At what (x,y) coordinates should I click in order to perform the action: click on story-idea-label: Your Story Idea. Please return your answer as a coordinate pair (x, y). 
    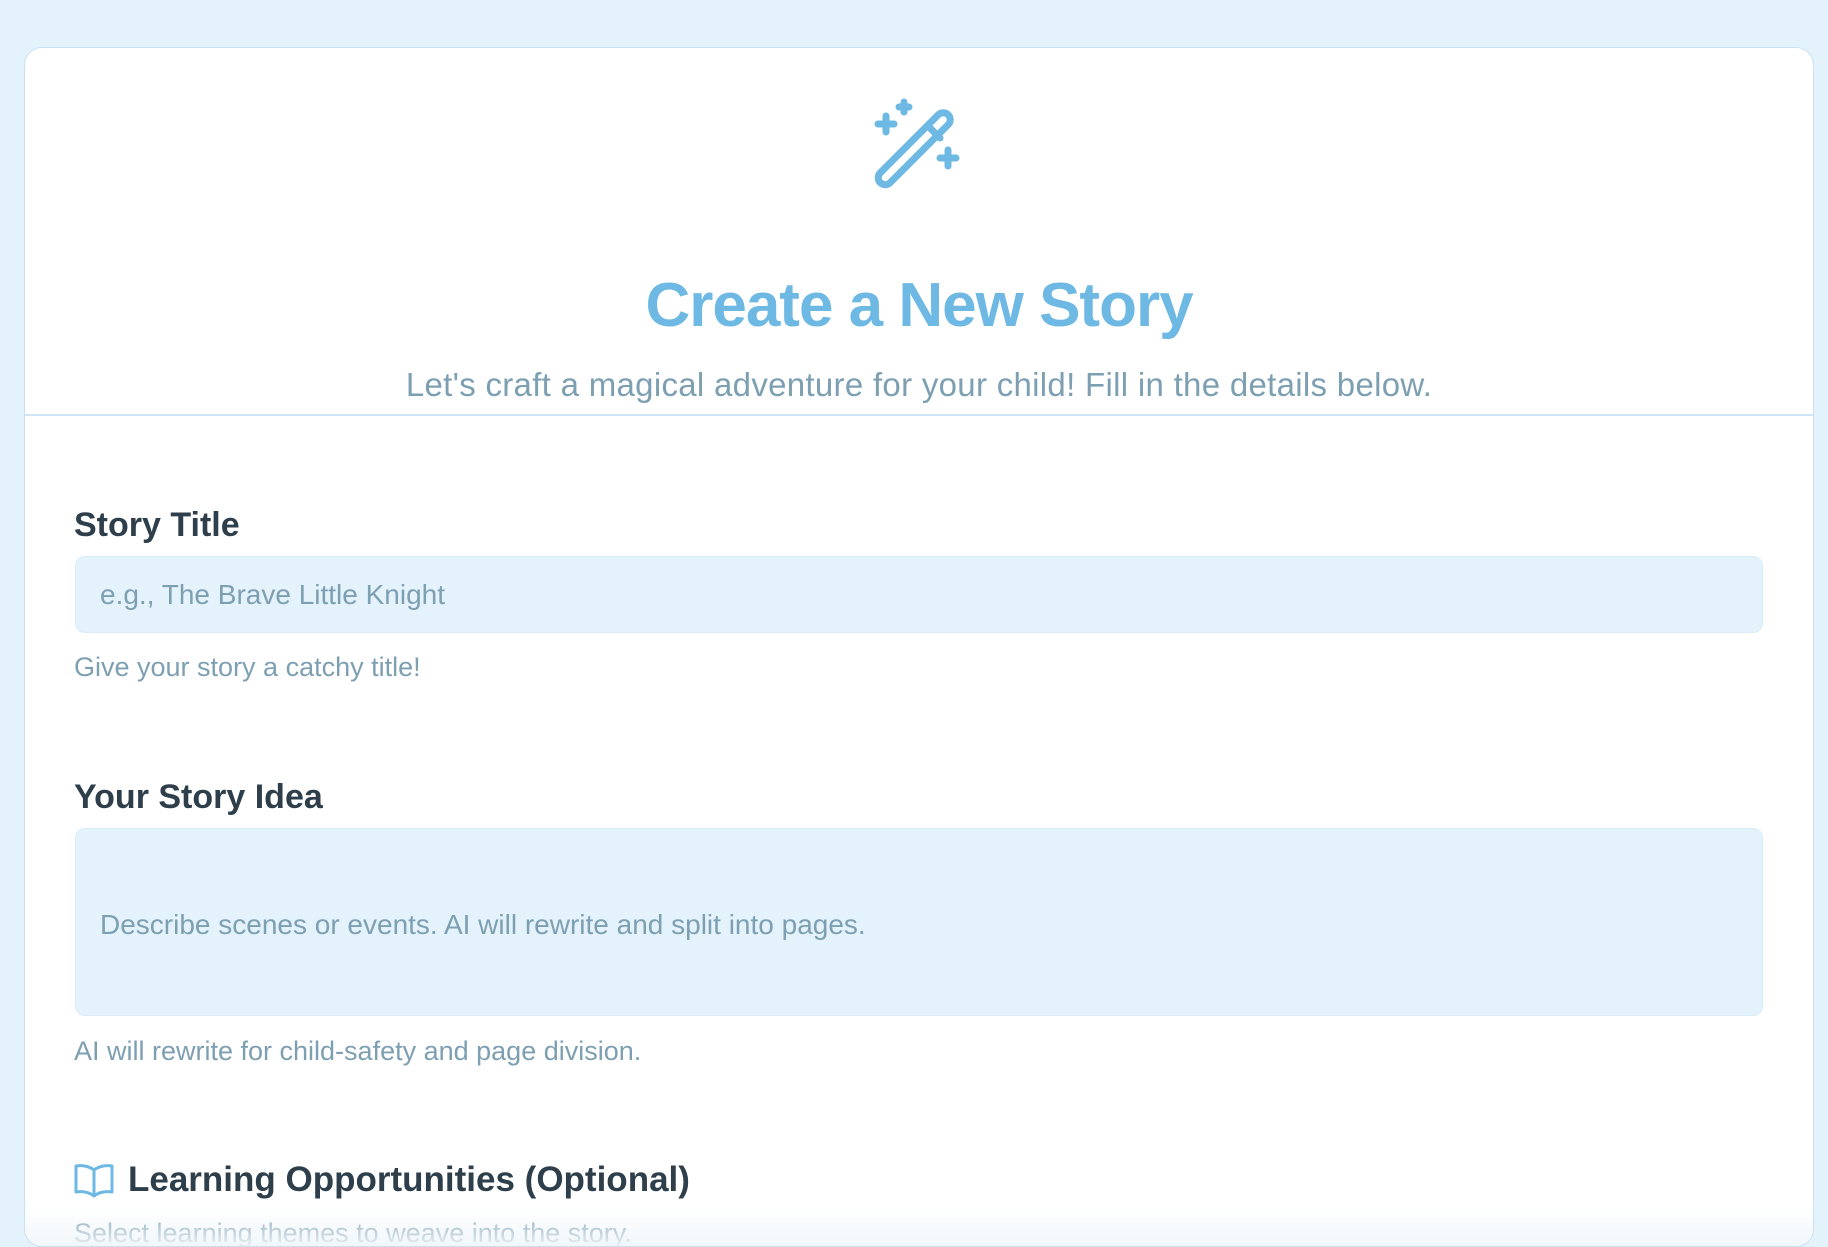
    Looking at the image, I should click on (198, 797).